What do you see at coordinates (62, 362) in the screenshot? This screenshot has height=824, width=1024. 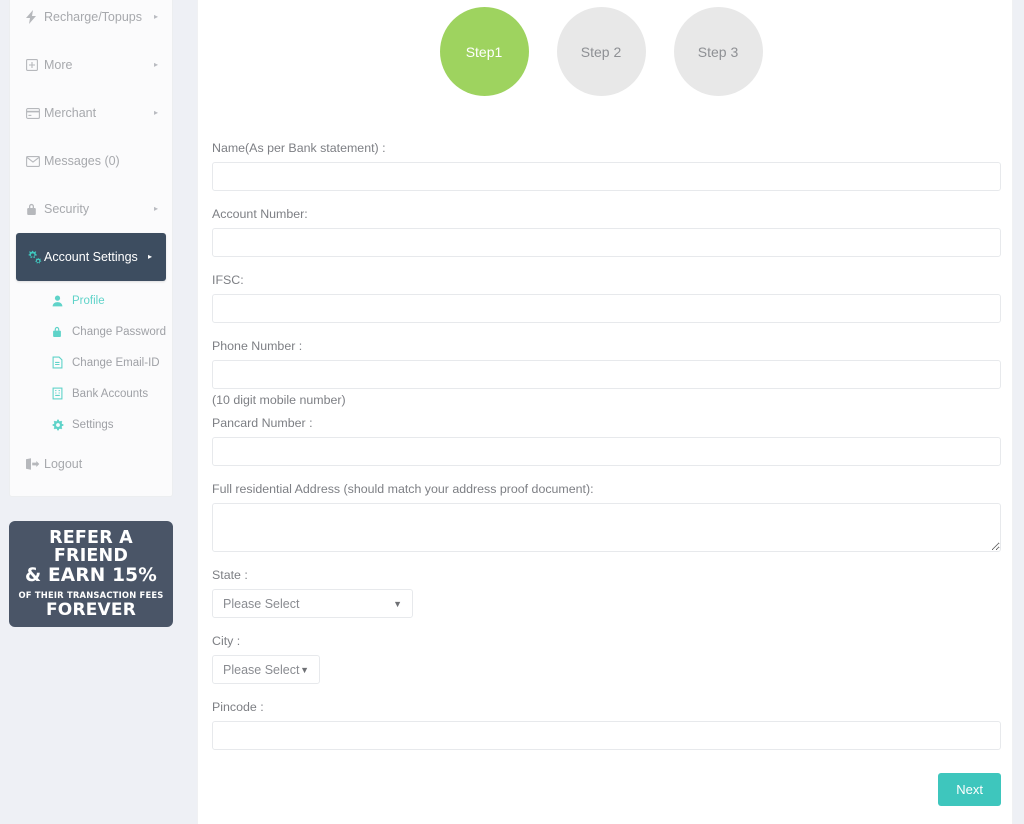 I see `file-text-icon` at bounding box center [62, 362].